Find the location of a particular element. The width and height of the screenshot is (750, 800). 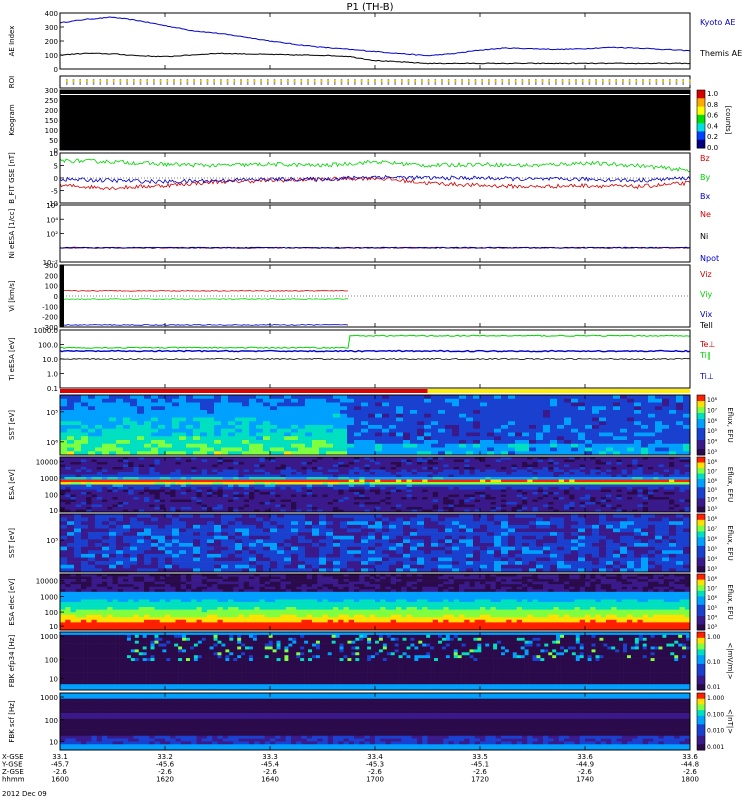

keogram-ytick-label: 200 is located at coordinates (51, 111).